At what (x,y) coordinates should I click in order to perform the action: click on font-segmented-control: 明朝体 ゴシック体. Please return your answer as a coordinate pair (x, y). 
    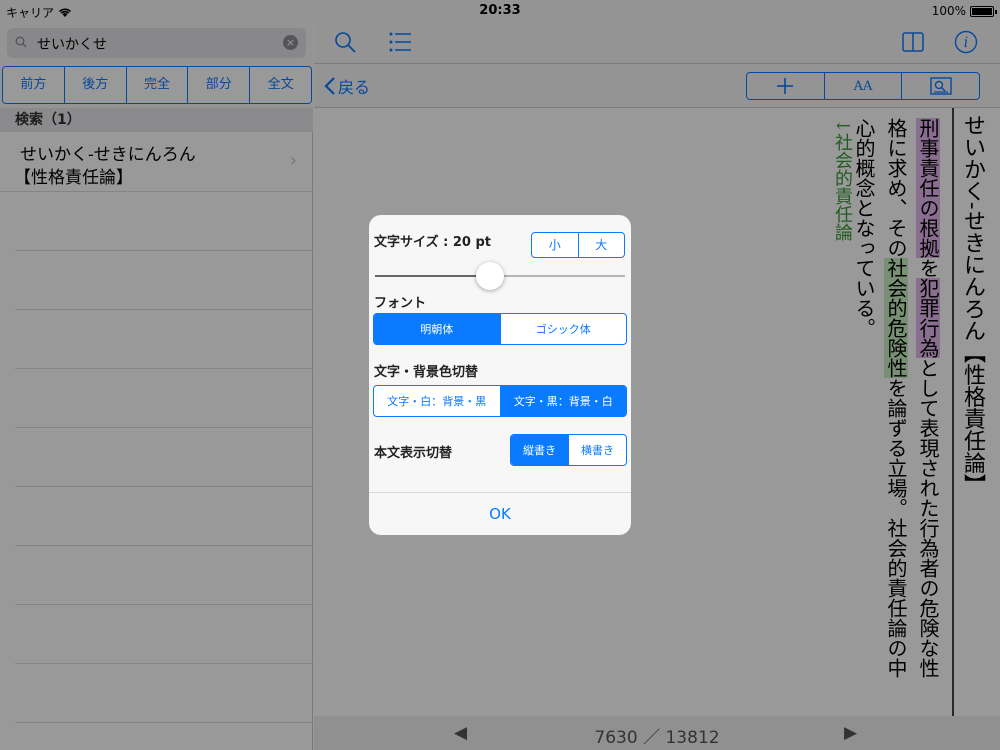
    Looking at the image, I should click on (500, 329).